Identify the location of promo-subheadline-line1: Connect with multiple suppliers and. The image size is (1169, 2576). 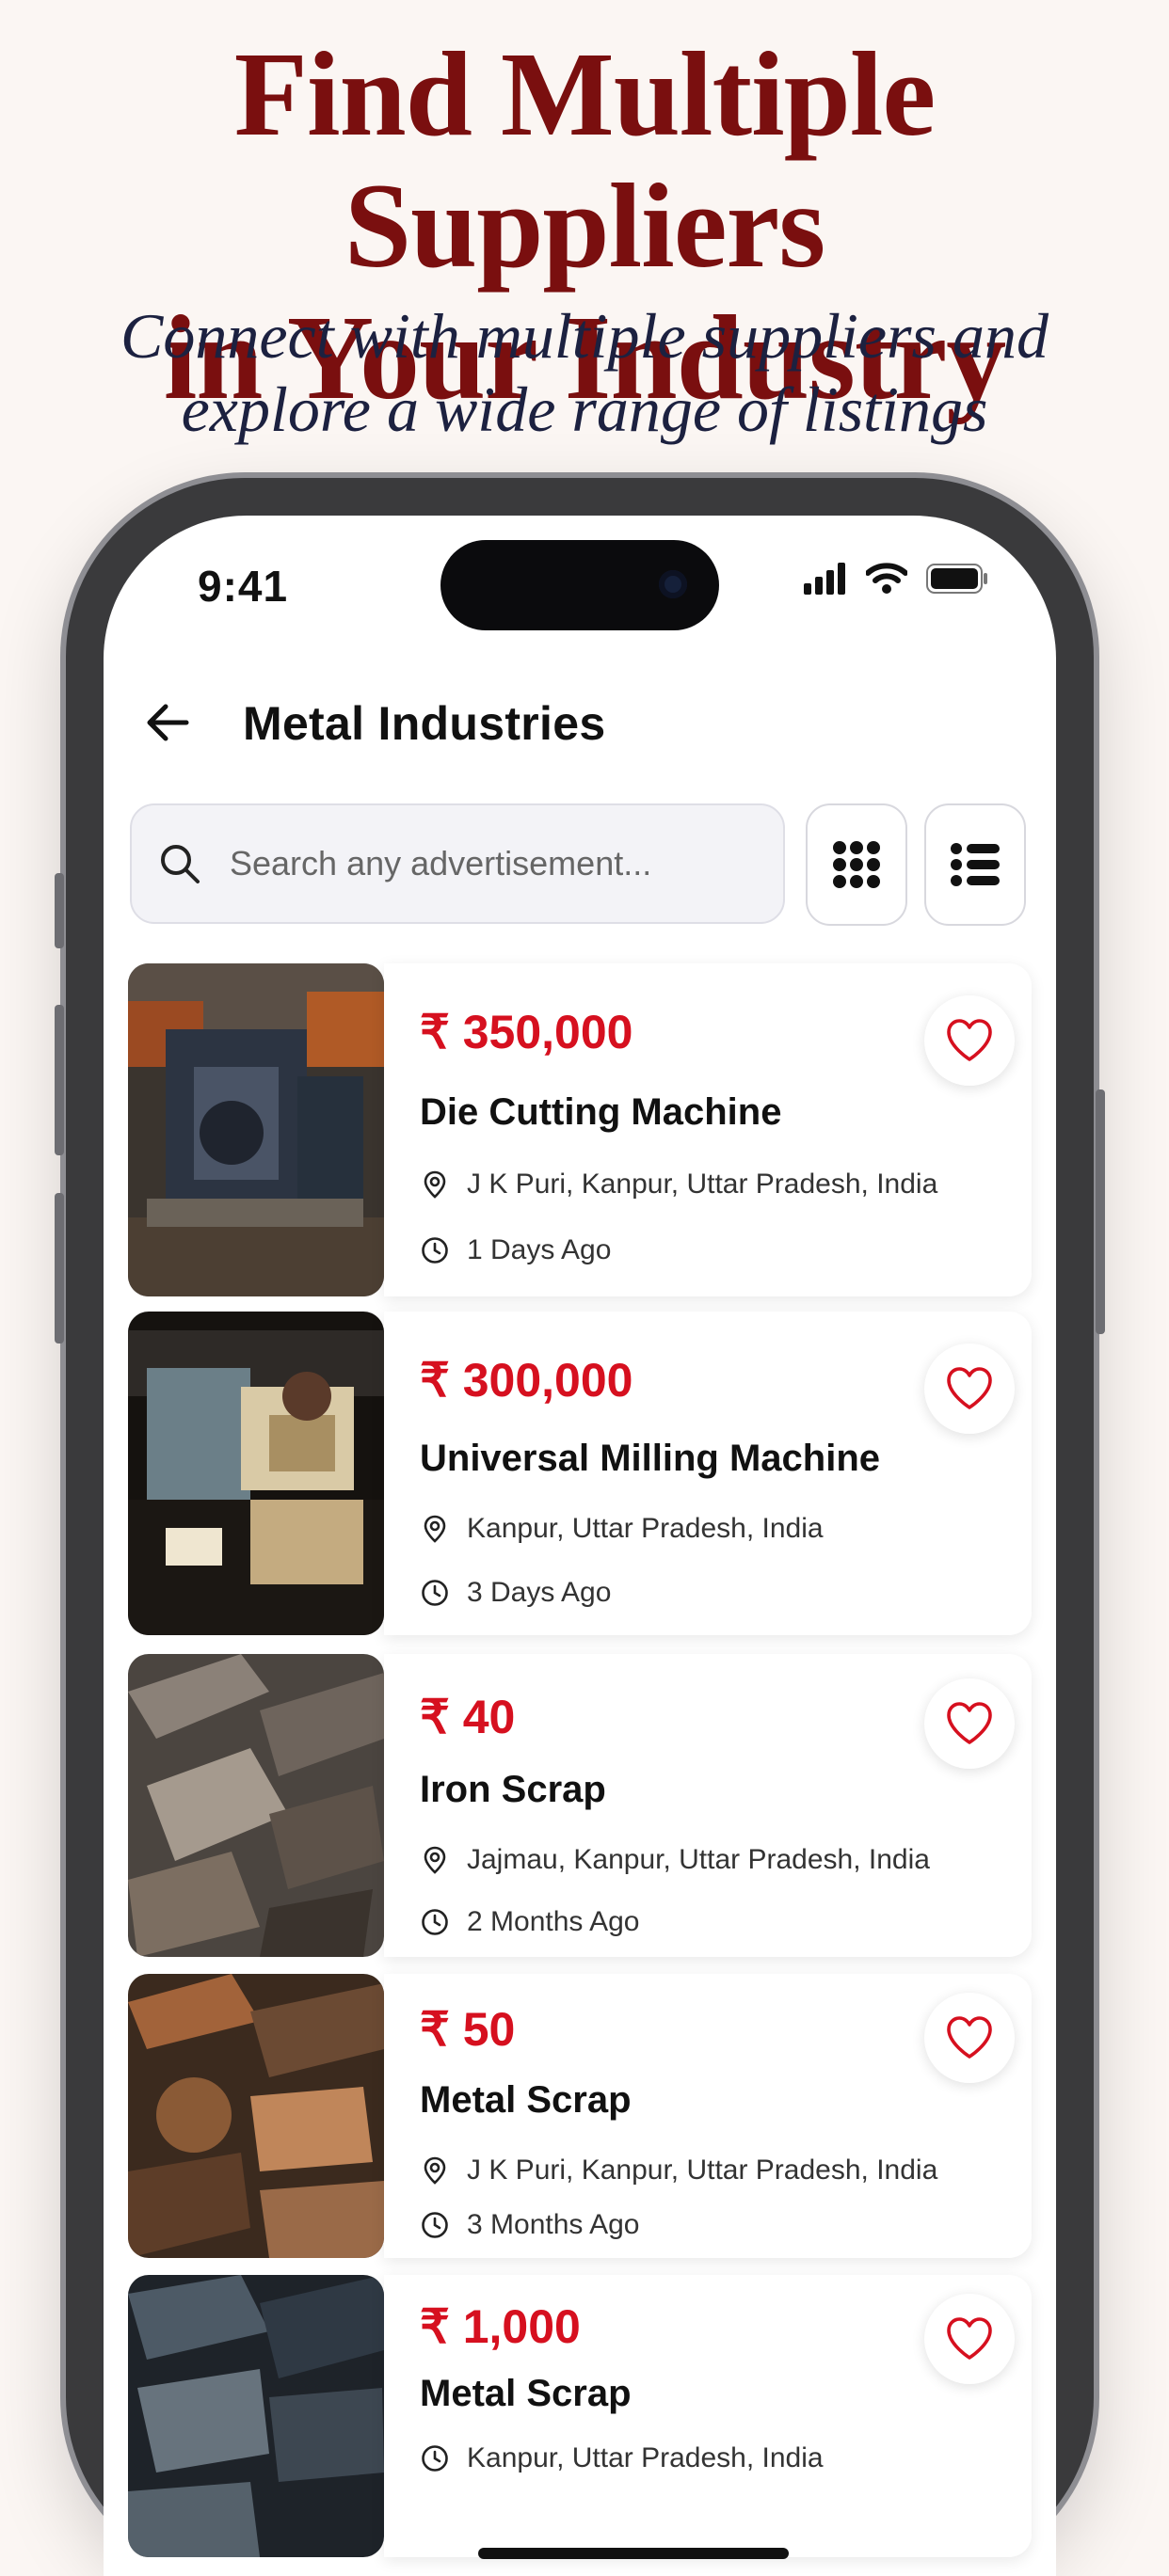
(584, 336).